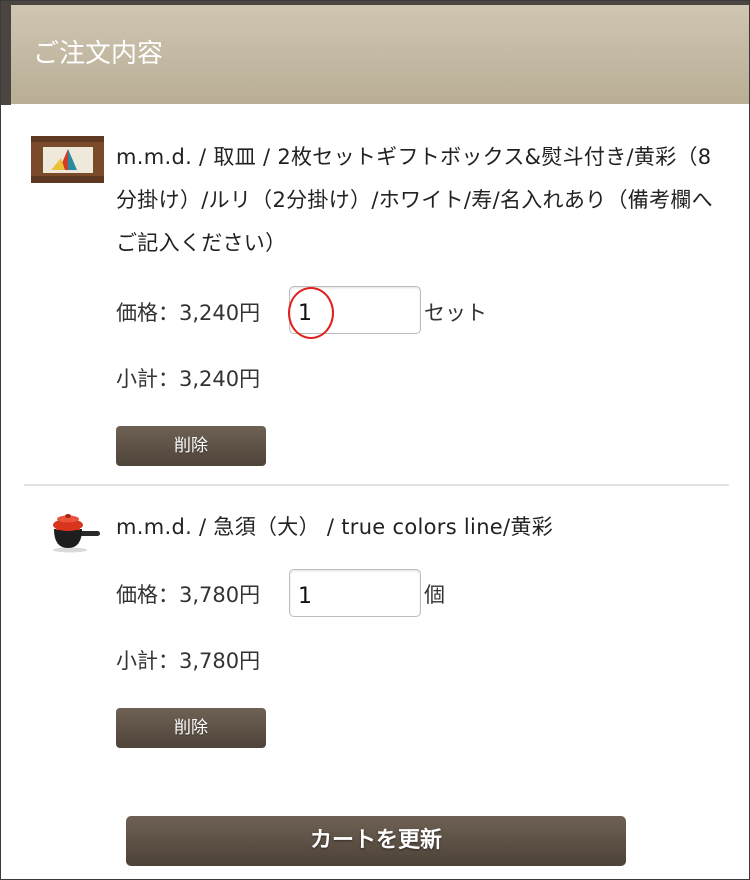  I want to click on item-name: m.m.d. / 急須（大） / true colors line/黄彩, so click(334, 527).